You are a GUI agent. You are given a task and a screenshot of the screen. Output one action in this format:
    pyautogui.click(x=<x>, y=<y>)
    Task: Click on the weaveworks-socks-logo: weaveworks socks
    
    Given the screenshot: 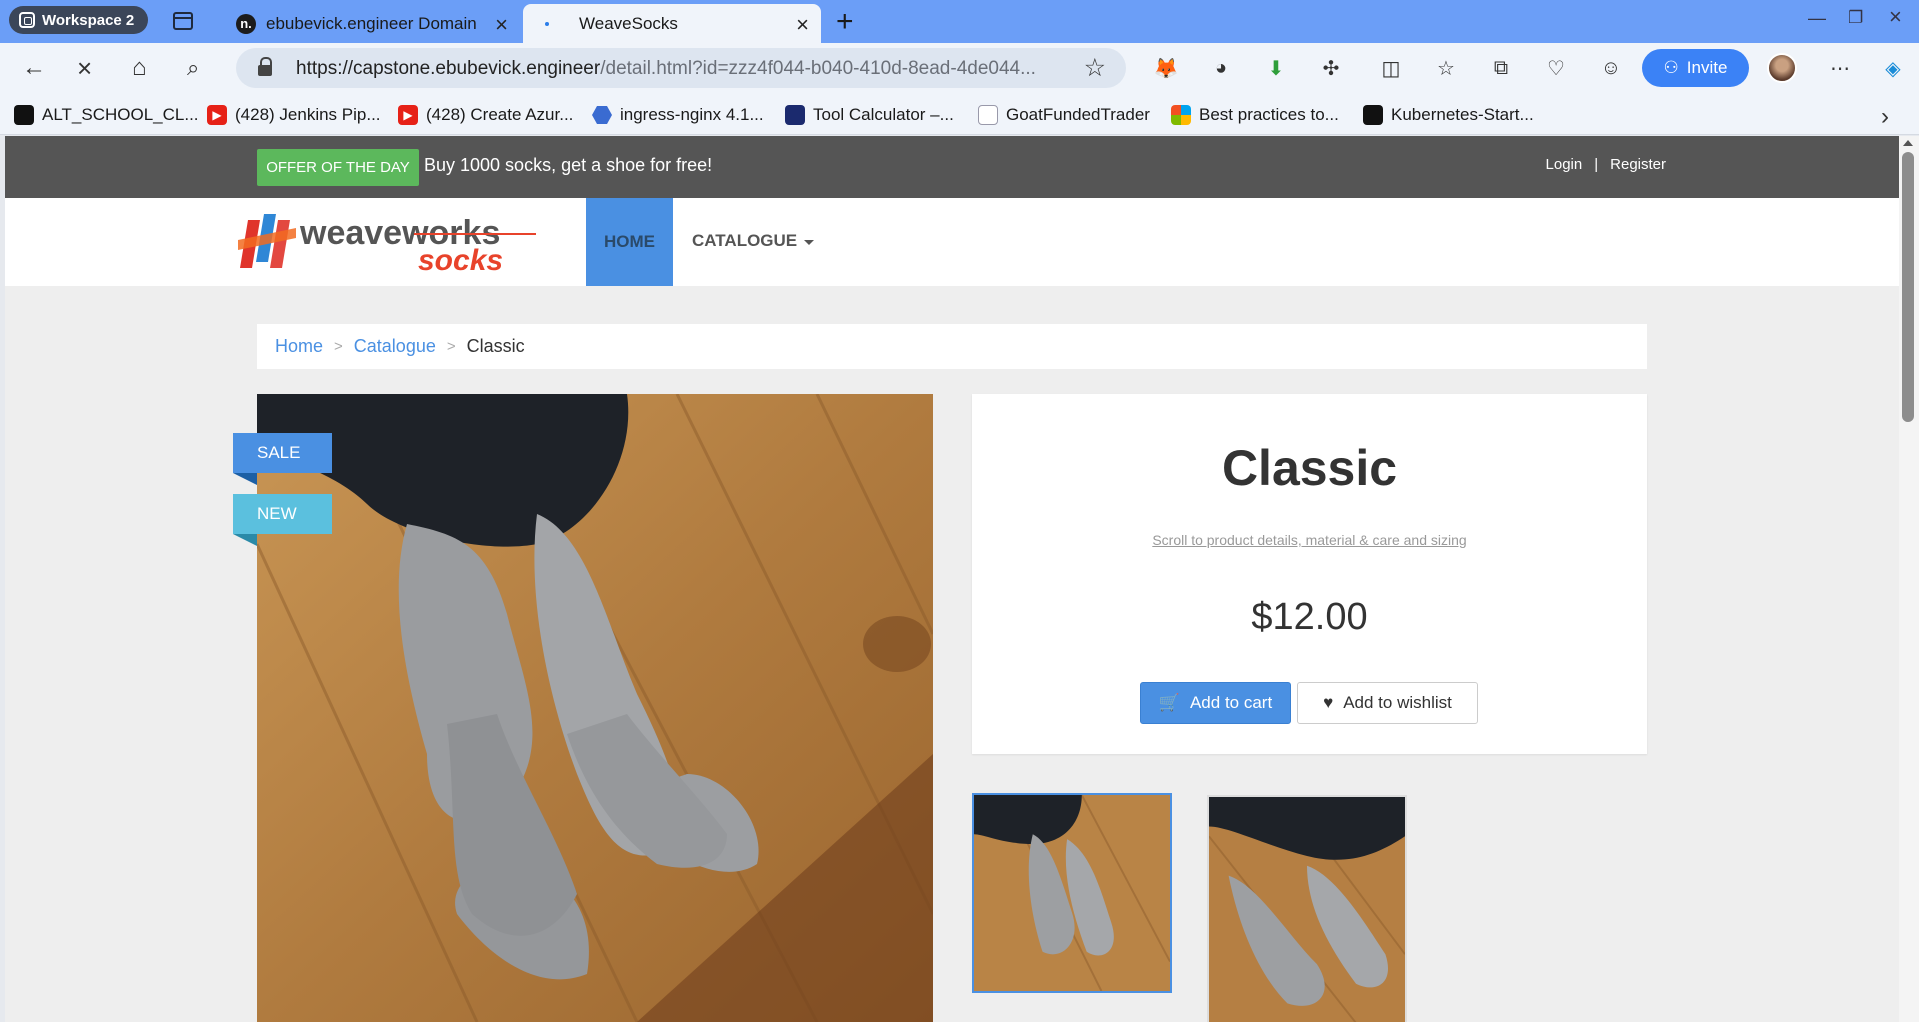 What is the action you would take?
    pyautogui.click(x=391, y=243)
    